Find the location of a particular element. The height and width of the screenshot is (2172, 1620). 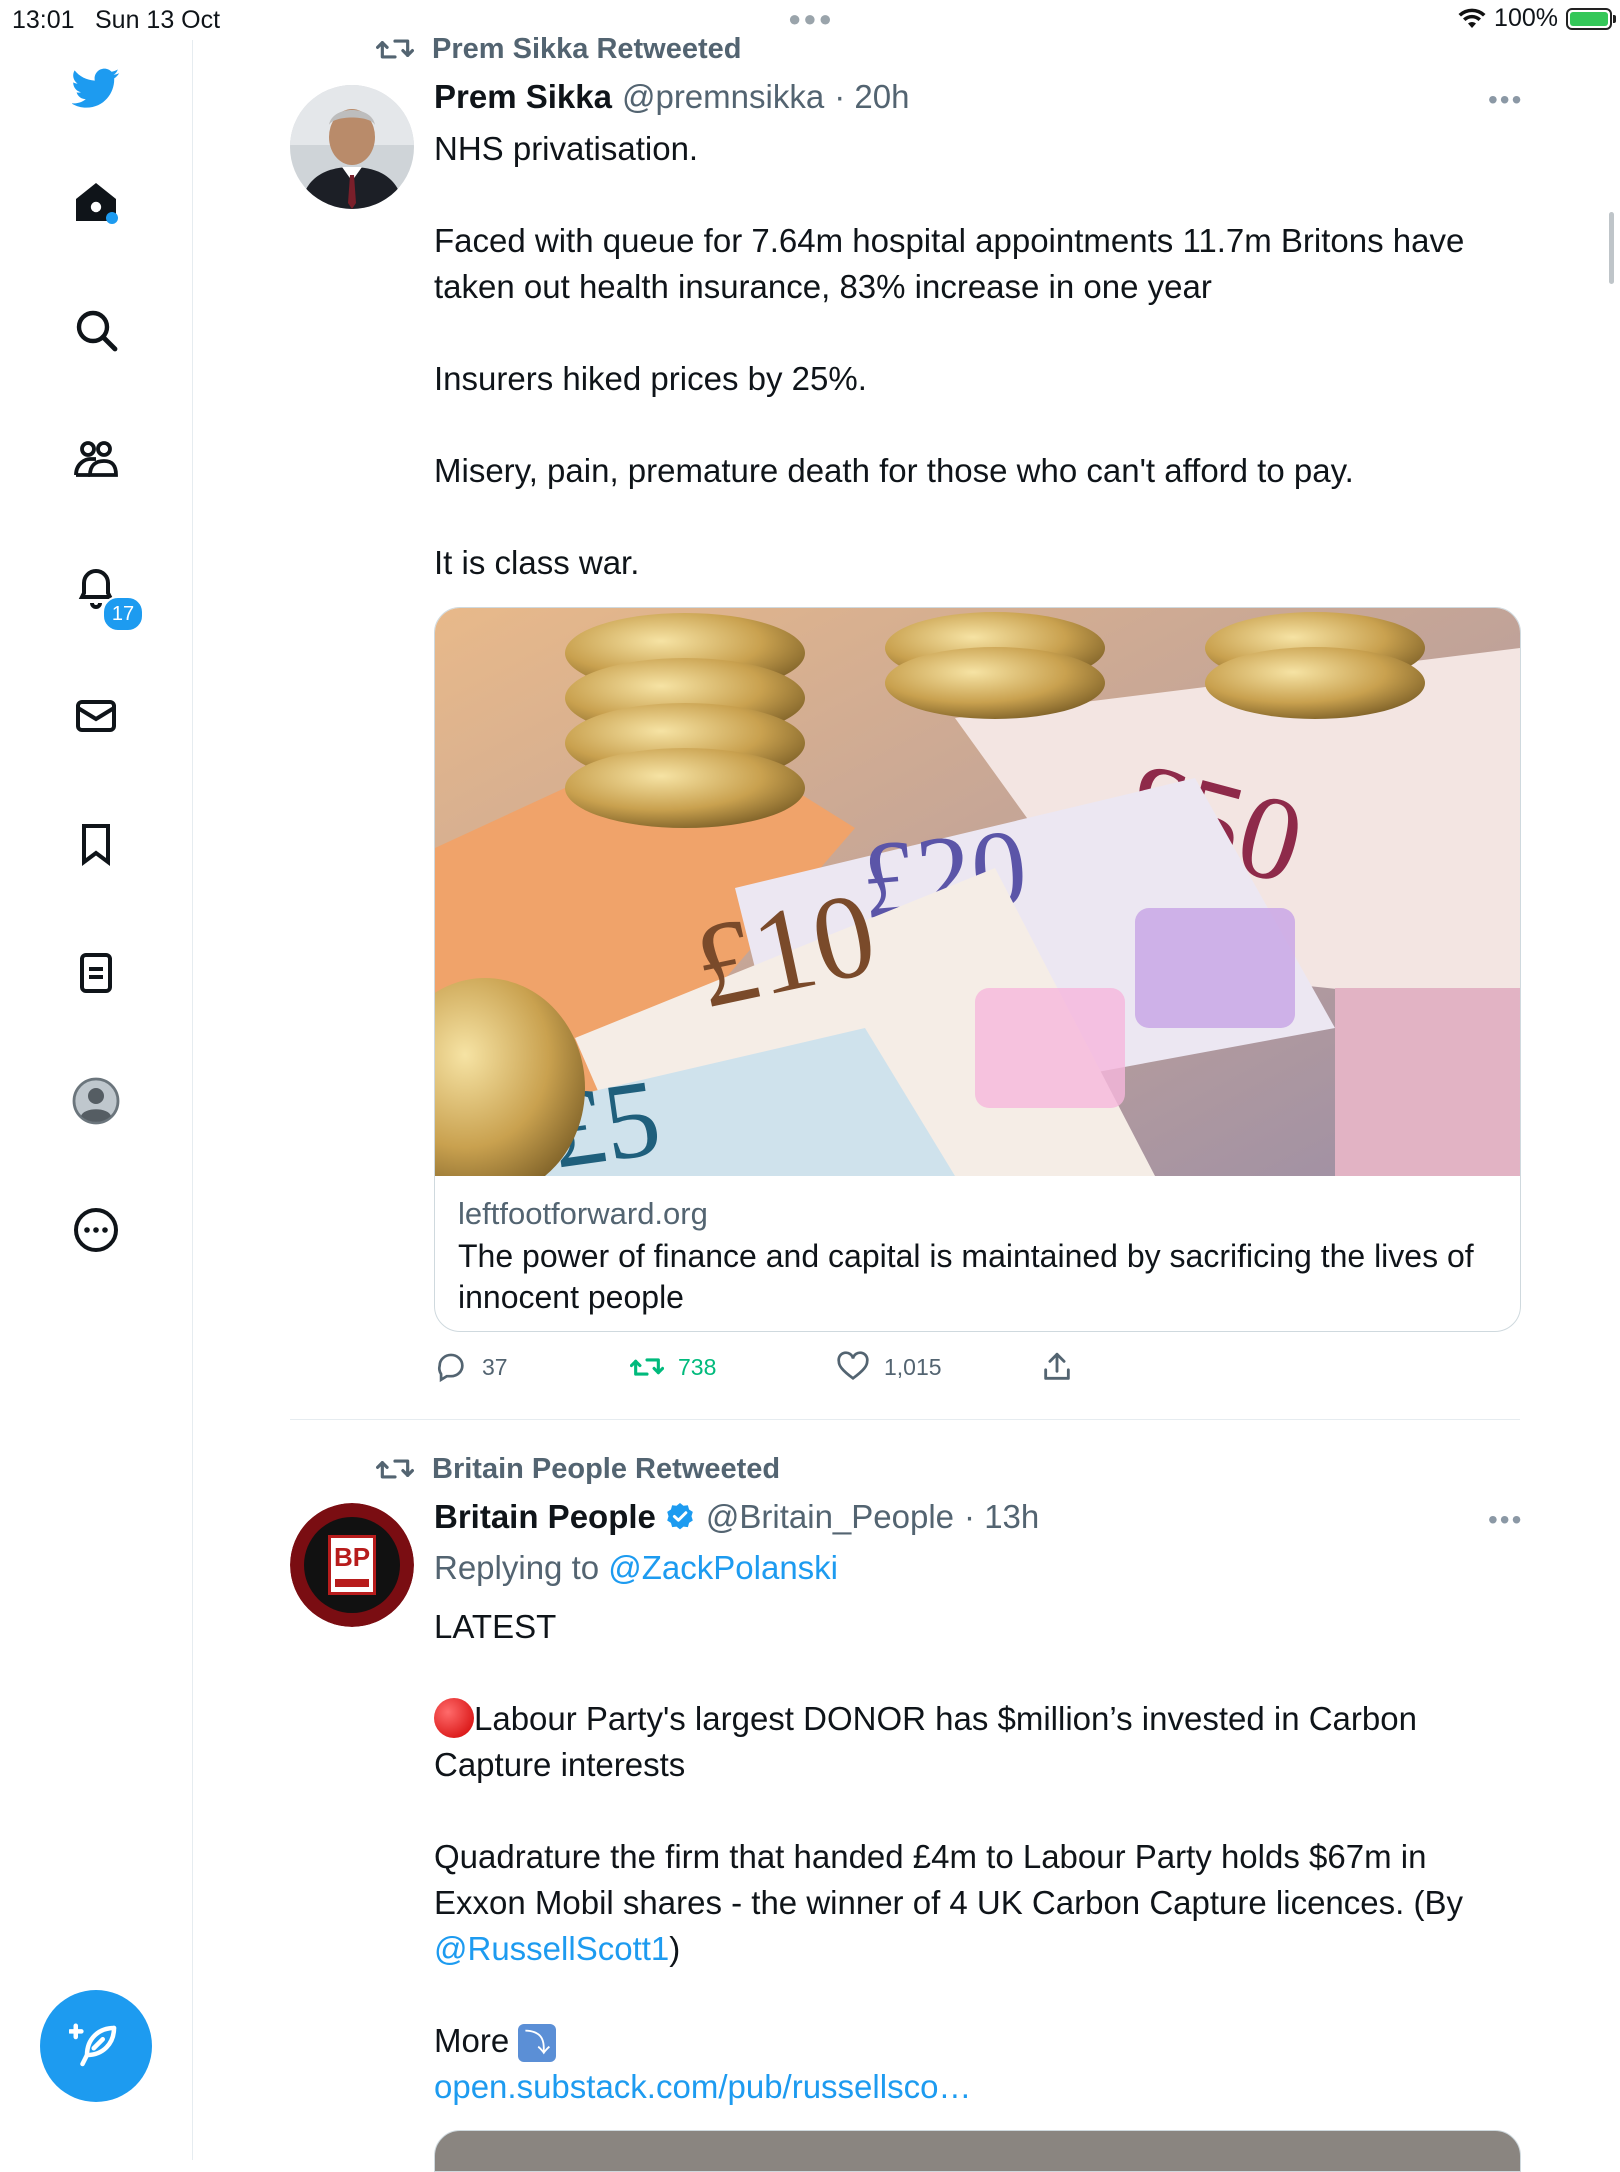

retweet-context: Prem Sikka Retweeted is located at coordinates (558, 49).